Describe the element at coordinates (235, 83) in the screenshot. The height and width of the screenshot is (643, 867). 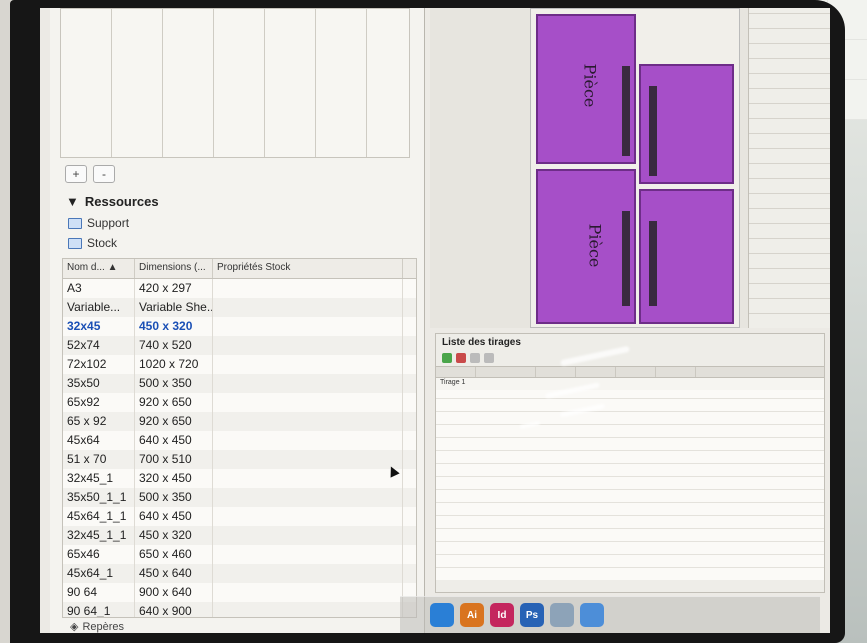
I see `top-grid` at that location.